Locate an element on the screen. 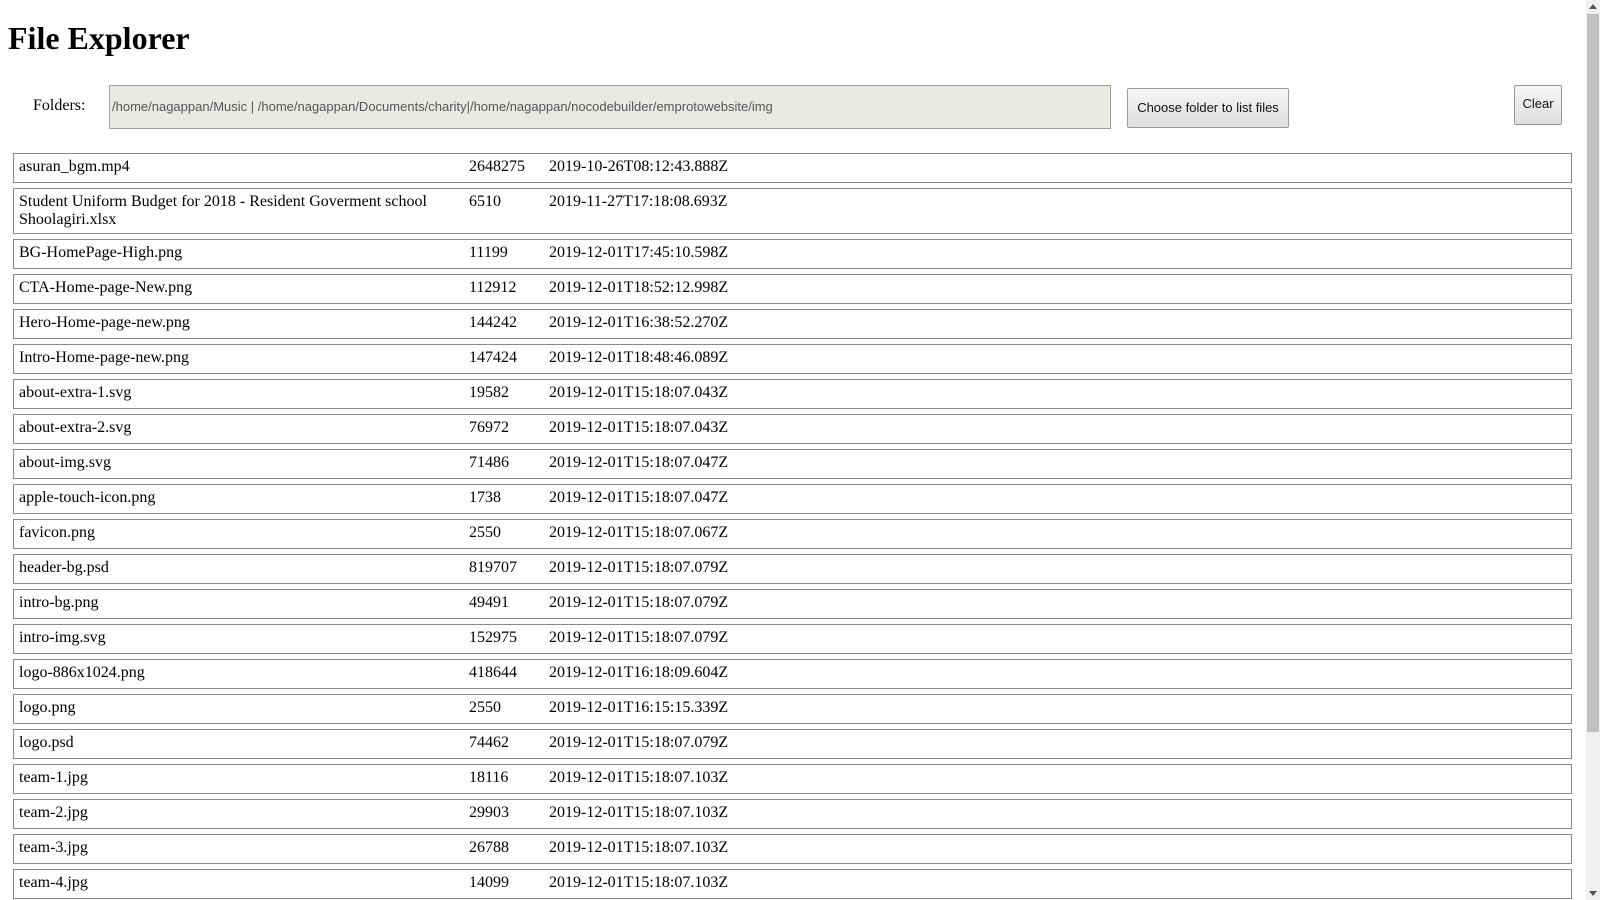  file-size: 26788 is located at coordinates (489, 847).